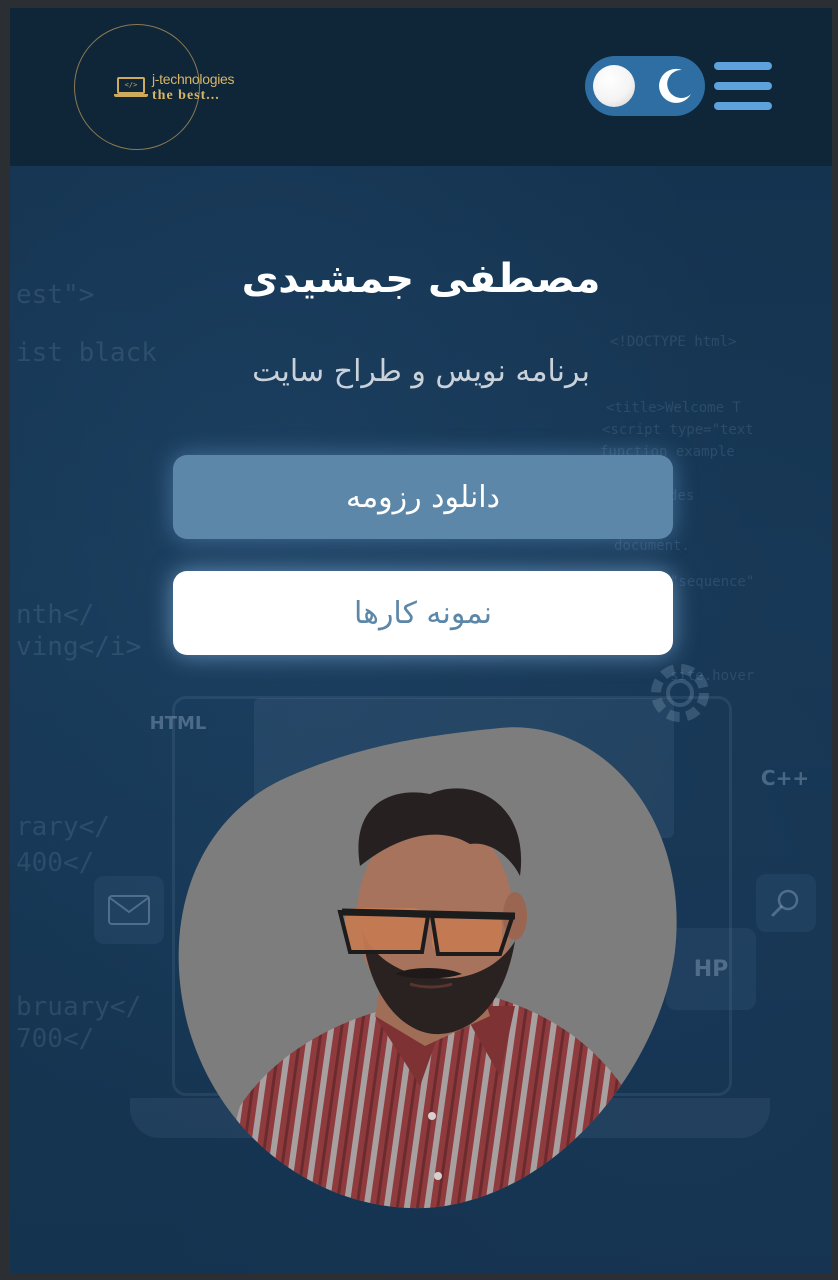  I want to click on hamburger-icon, so click(743, 86).